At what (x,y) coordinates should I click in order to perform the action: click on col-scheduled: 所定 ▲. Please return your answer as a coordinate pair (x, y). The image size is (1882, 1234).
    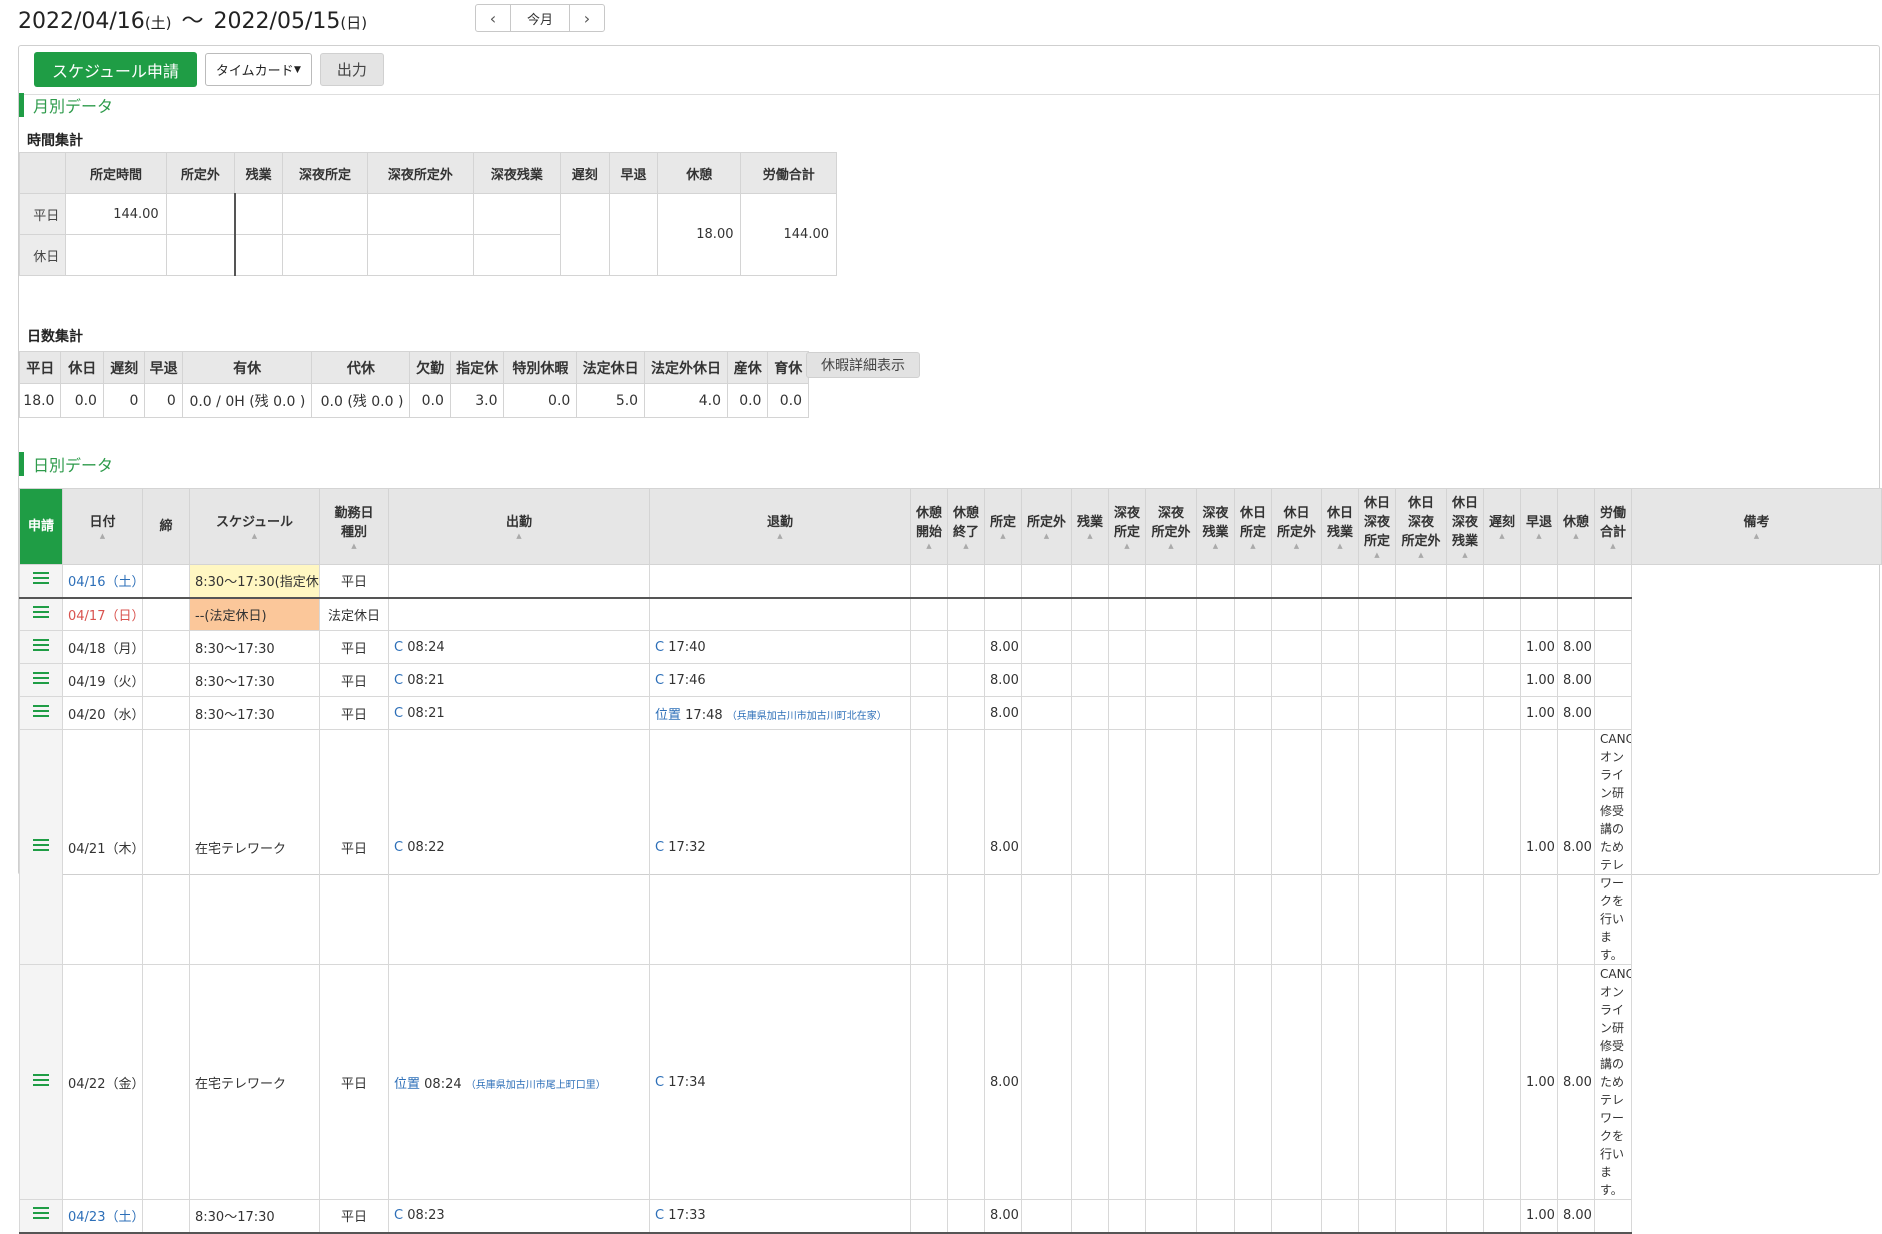
    Looking at the image, I should click on (1003, 526).